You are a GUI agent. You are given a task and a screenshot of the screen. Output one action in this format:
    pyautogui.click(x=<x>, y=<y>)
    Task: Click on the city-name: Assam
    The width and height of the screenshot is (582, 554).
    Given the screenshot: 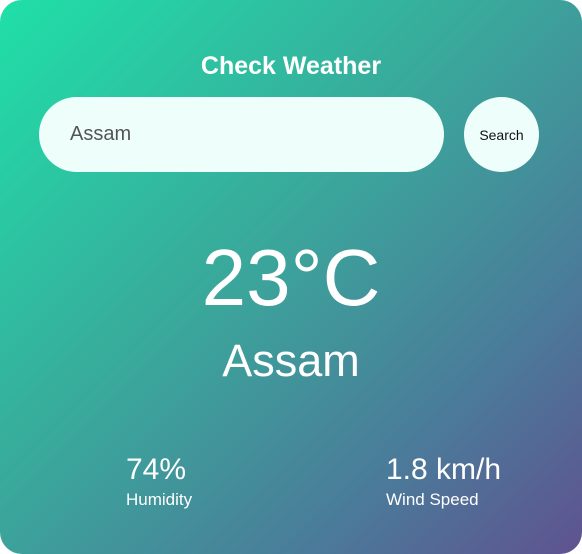 What is the action you would take?
    pyautogui.click(x=291, y=360)
    